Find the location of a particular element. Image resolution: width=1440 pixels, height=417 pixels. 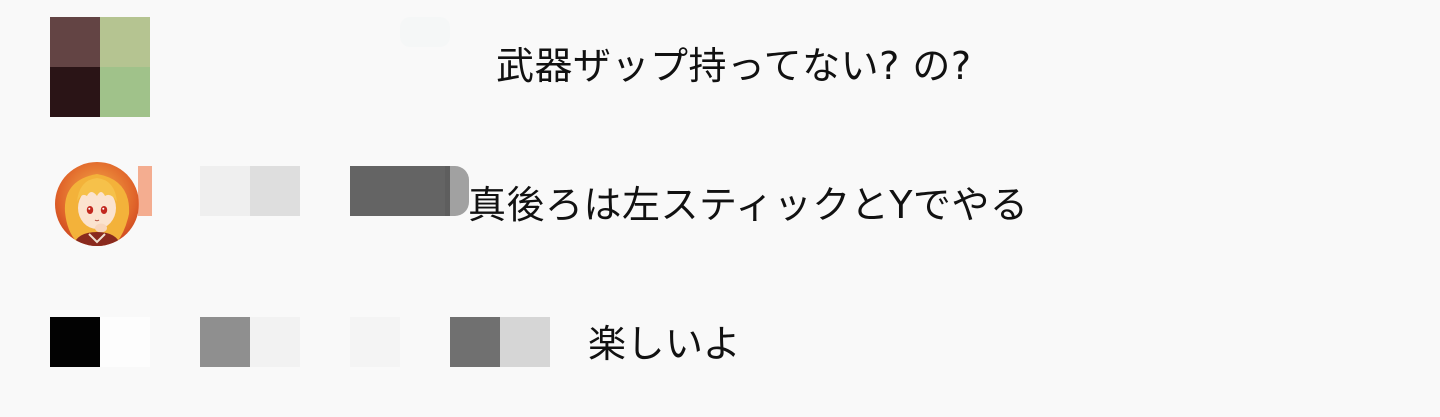

message-text: 真後ろは左スティックとYでやる is located at coordinates (748, 205).